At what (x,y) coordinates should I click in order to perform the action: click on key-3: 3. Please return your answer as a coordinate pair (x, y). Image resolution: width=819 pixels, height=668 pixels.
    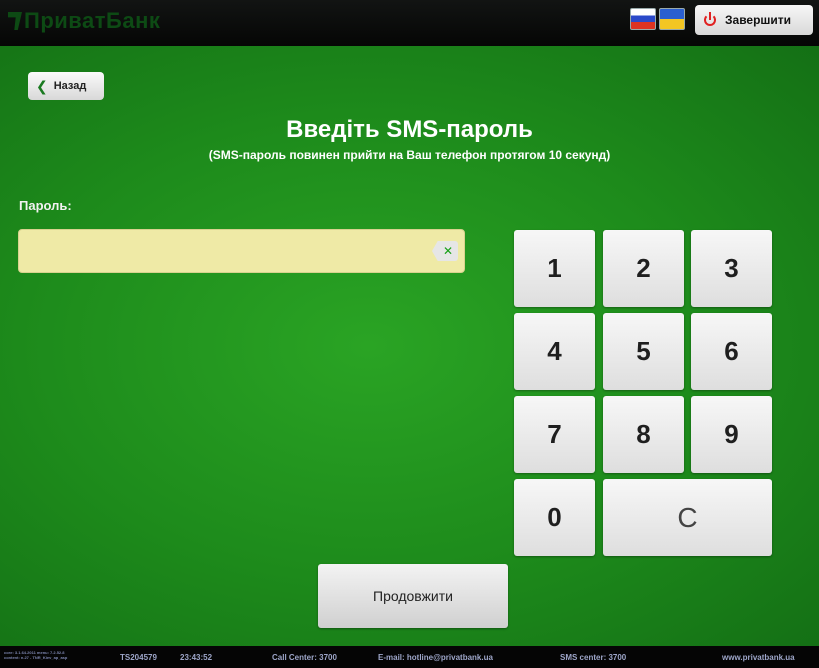
    Looking at the image, I should click on (731, 268).